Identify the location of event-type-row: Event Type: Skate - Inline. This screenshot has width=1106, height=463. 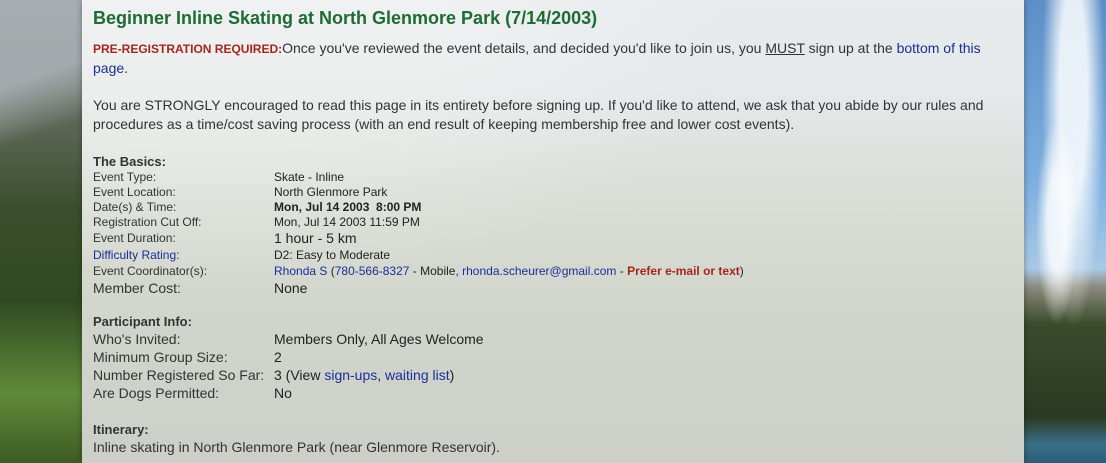
(543, 177).